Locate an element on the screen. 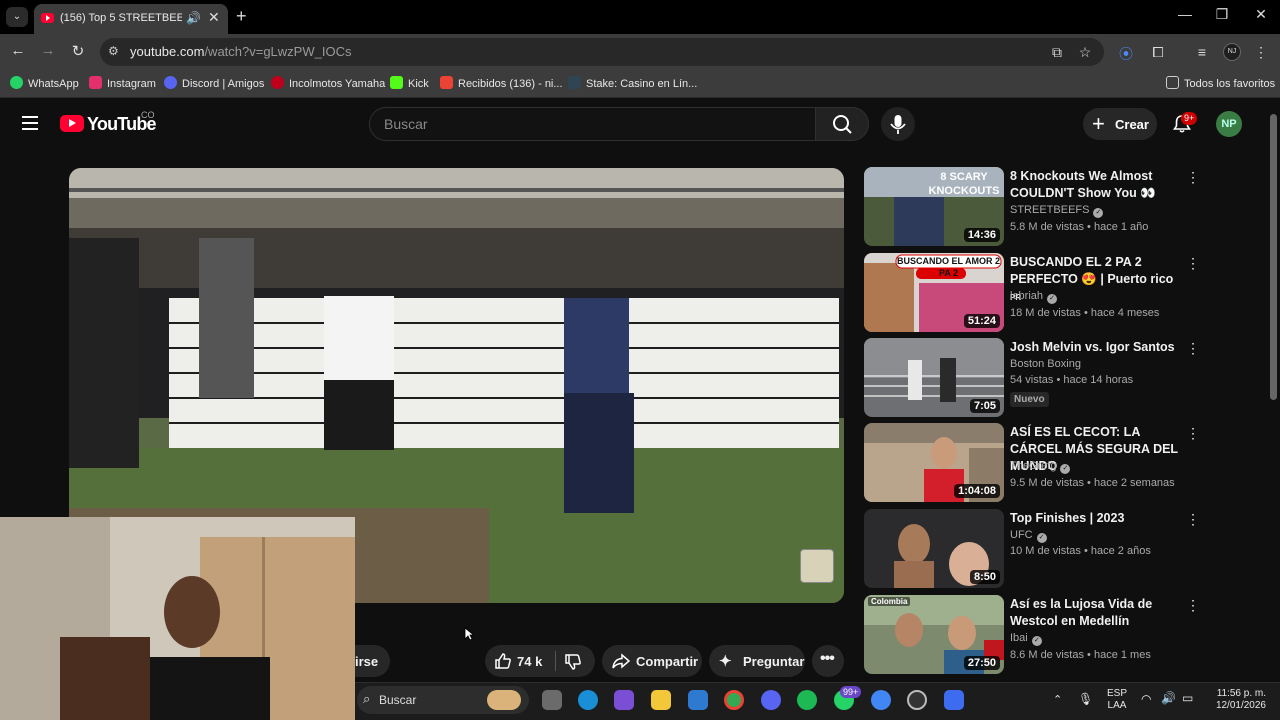 This screenshot has width=1280, height=720. video-title: Top Finishes | 2023 is located at coordinates (1095, 518).